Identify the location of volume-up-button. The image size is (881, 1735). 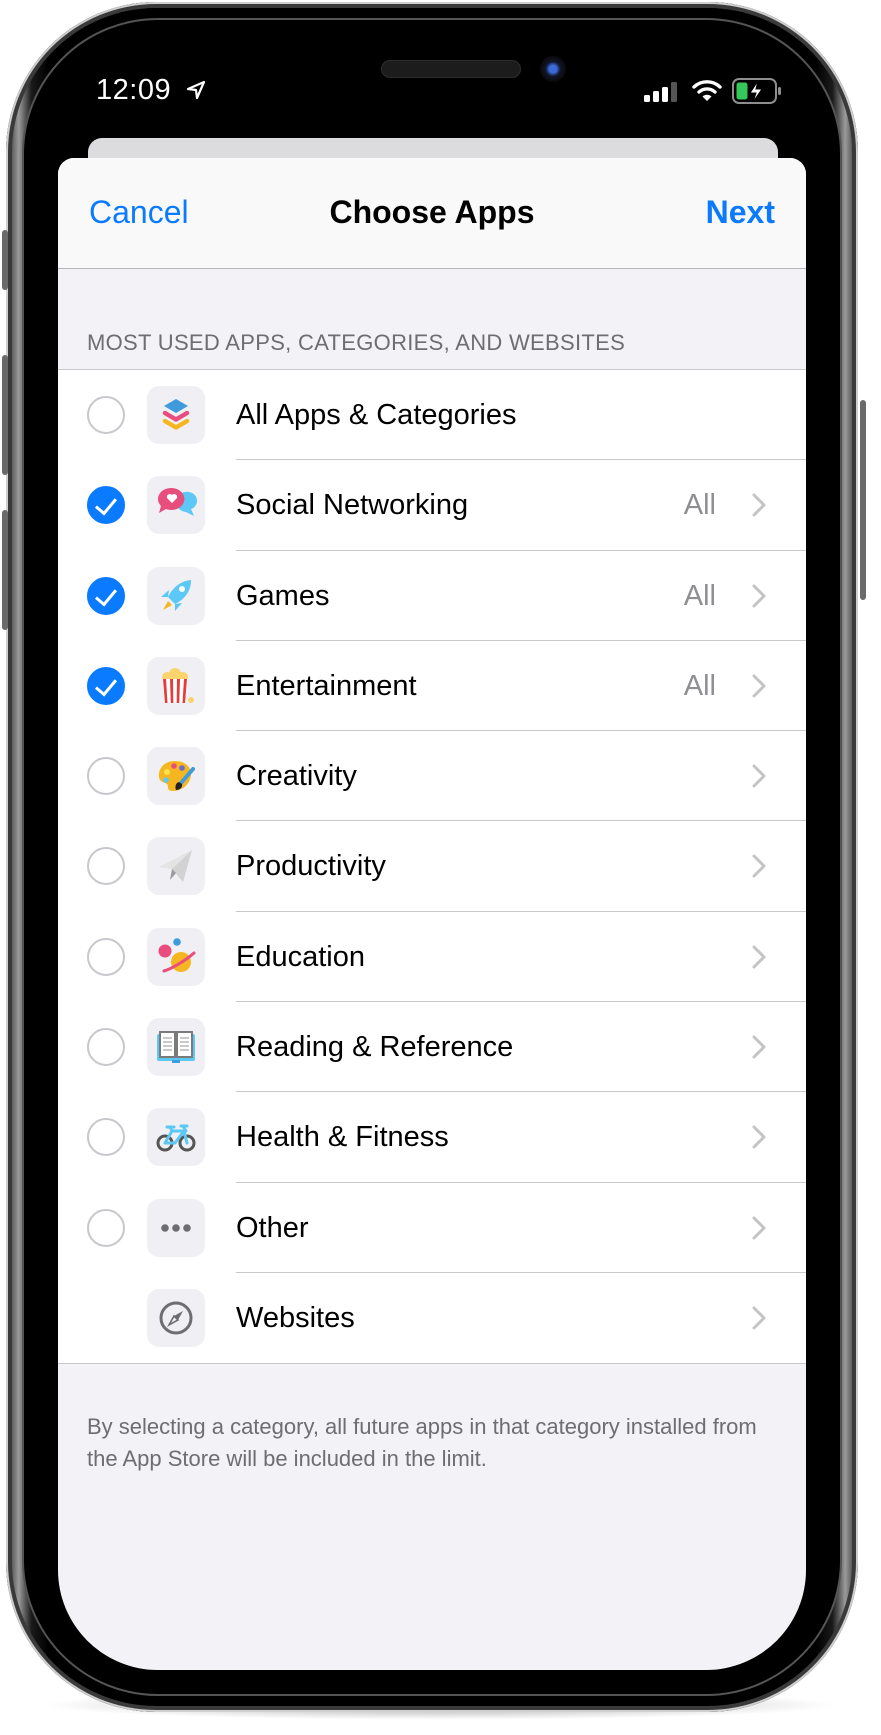
(5, 415).